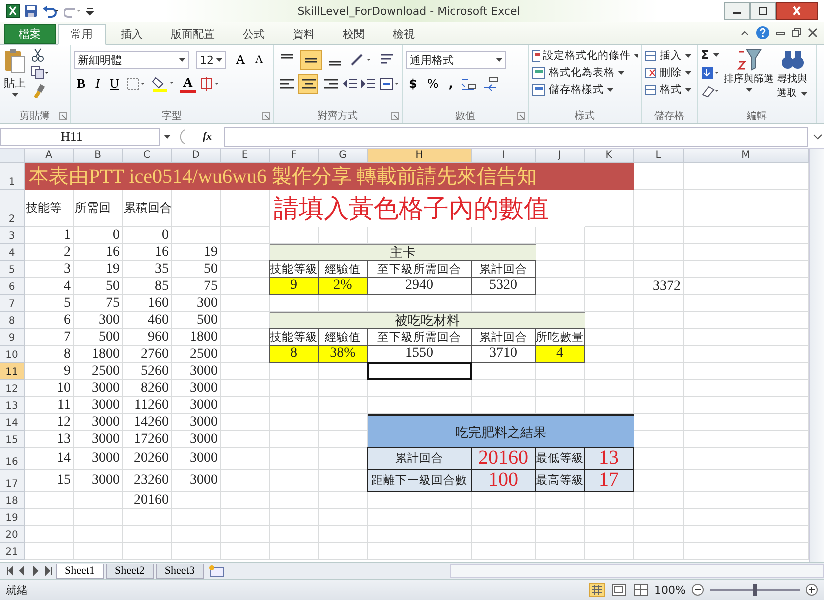 The width and height of the screenshot is (824, 600). Describe the element at coordinates (560, 156) in the screenshot. I see `column-header: J` at that location.